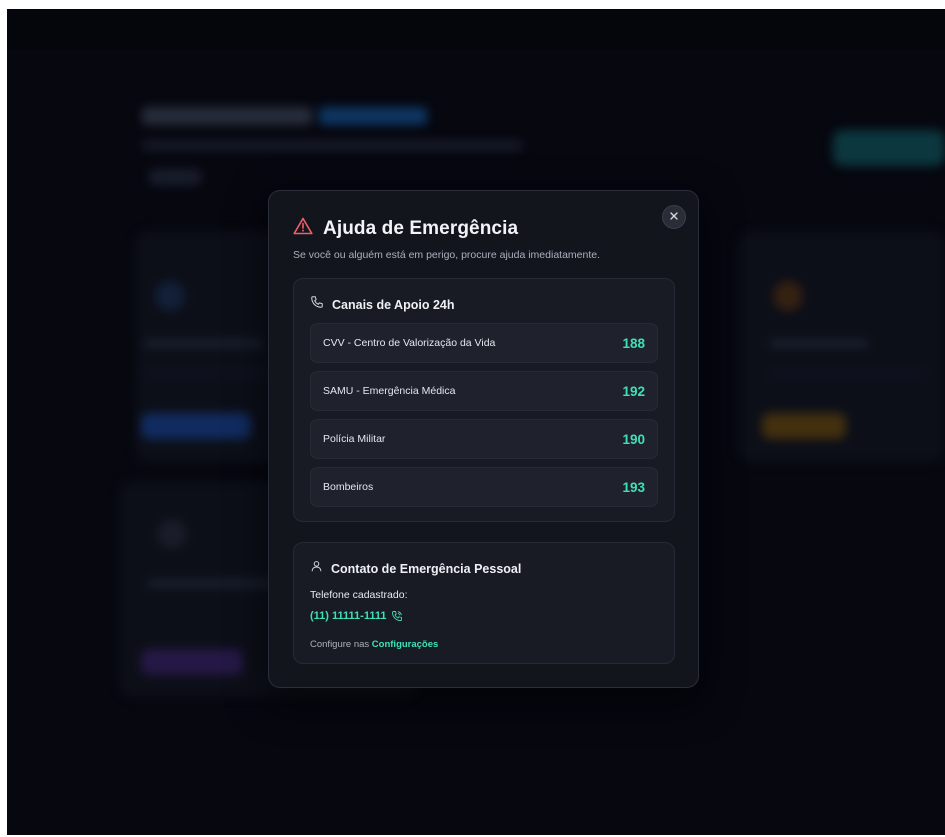  What do you see at coordinates (389, 391) in the screenshot?
I see `support-line-name: SAMU - Emergência Médica` at bounding box center [389, 391].